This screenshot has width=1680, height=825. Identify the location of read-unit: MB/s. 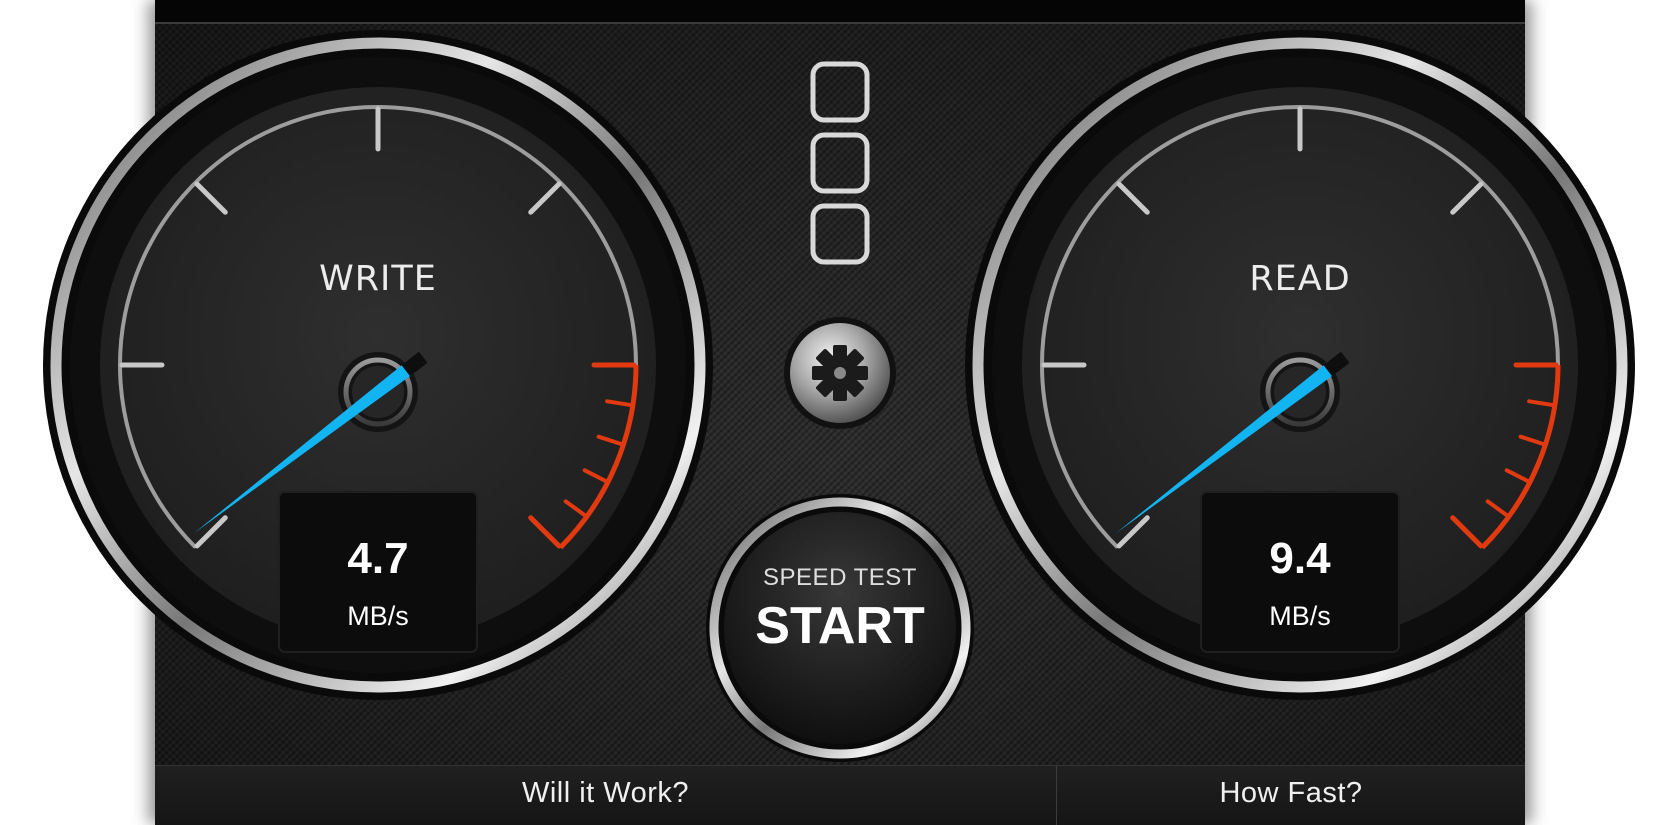
(1300, 616).